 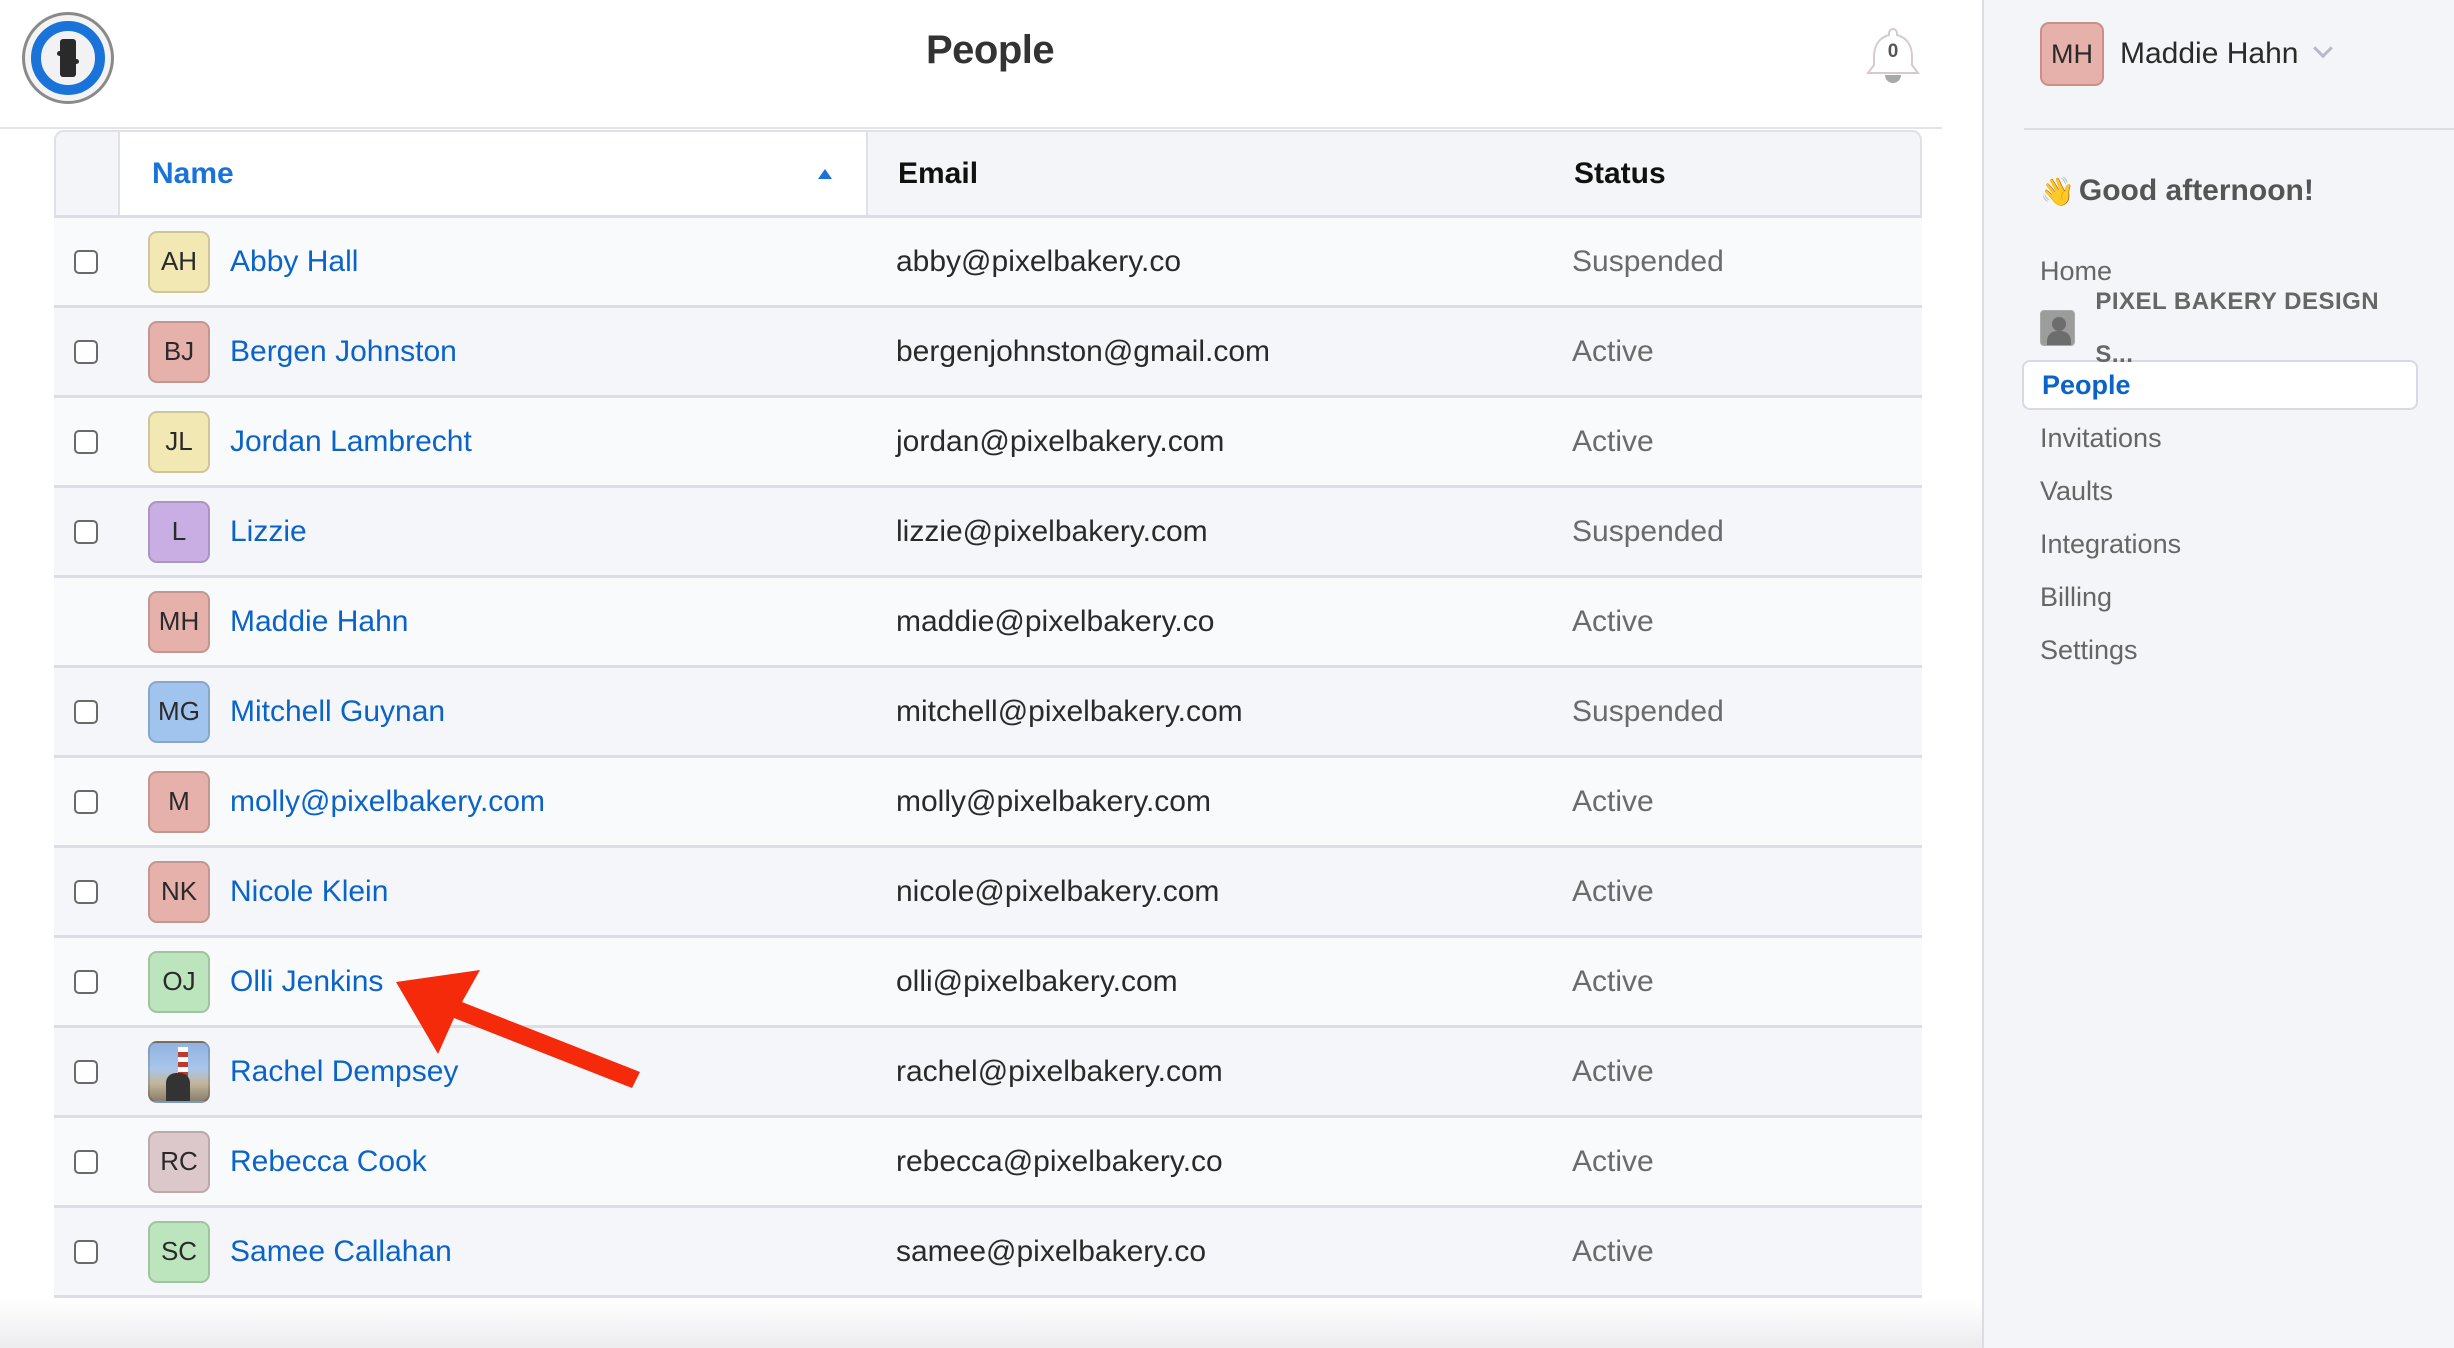 I want to click on email-cell: olli@pixelbakery.com, so click(x=1037, y=981).